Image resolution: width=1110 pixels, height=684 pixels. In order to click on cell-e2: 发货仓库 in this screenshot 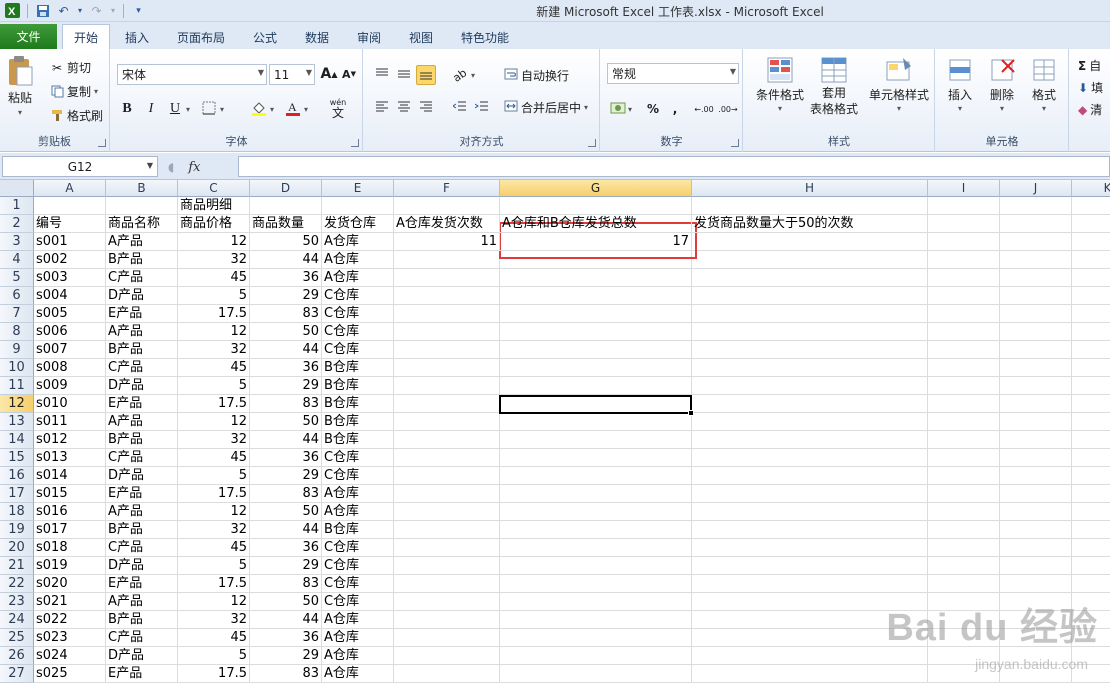, I will do `click(358, 224)`.